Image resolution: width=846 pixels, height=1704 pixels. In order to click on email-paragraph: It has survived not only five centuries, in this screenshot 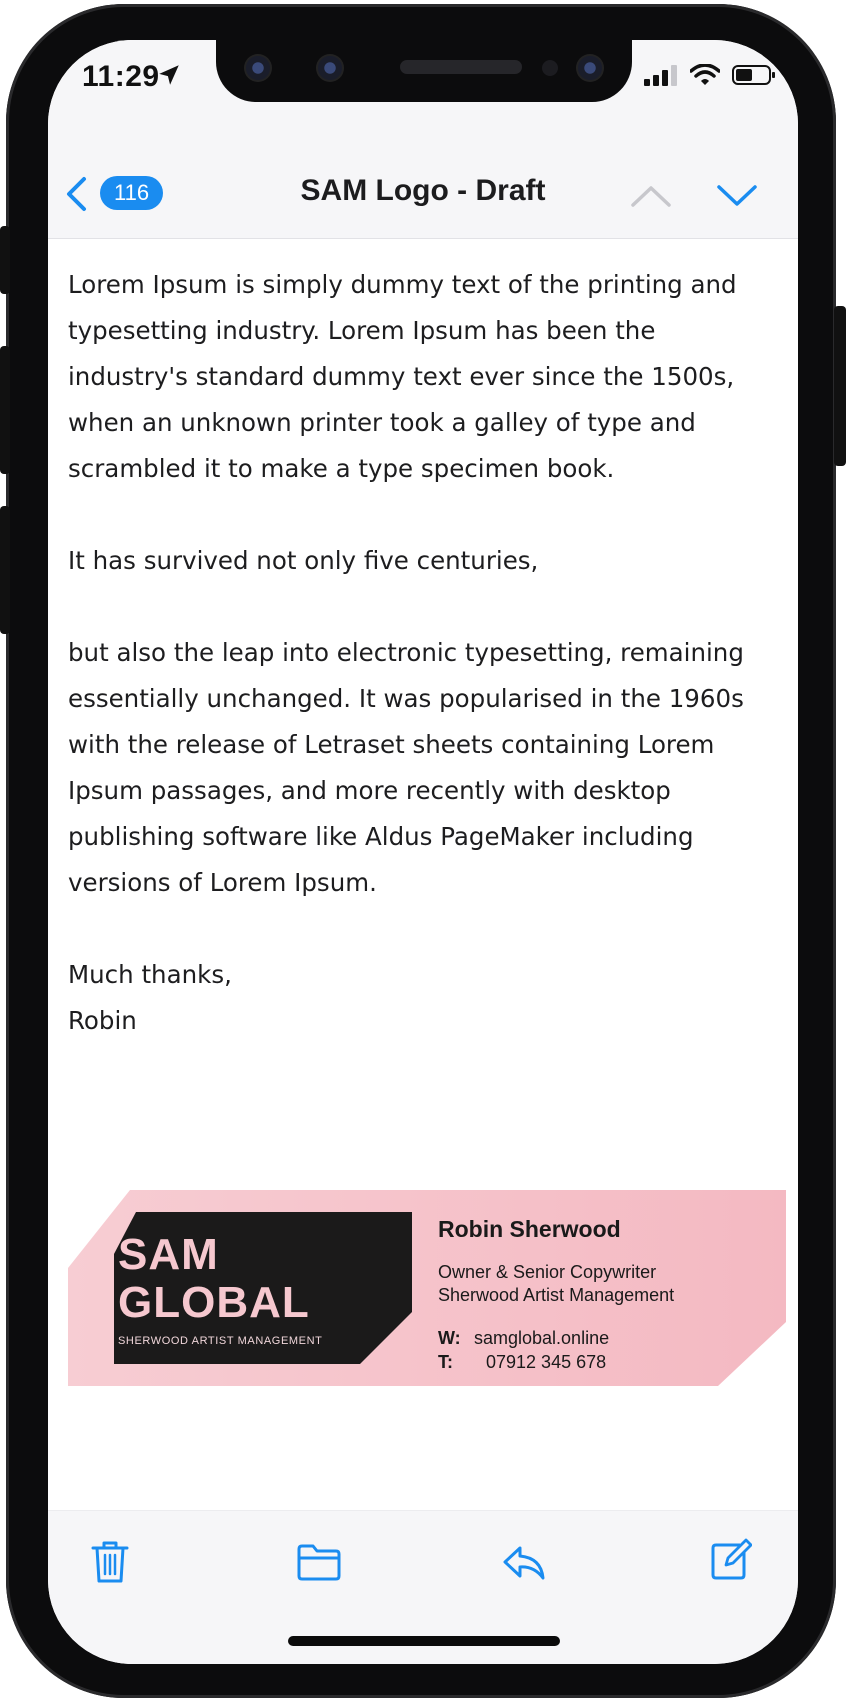, I will do `click(303, 560)`.